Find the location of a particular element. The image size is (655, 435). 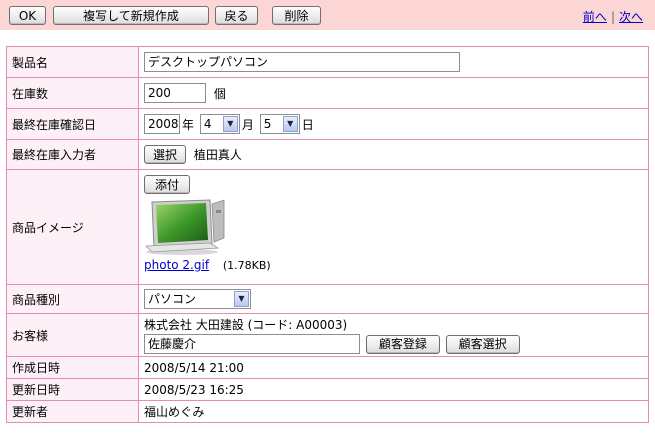

product-name-input: デスクトップパソコン is located at coordinates (302, 62).